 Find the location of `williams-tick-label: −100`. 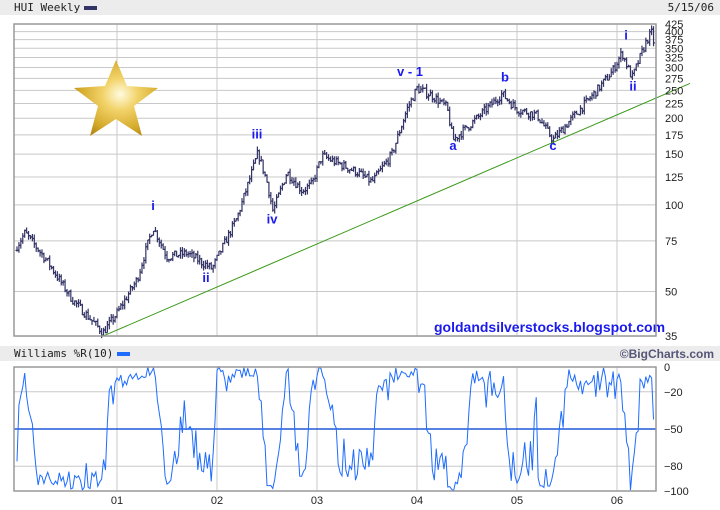

williams-tick-label: −100 is located at coordinates (676, 492).